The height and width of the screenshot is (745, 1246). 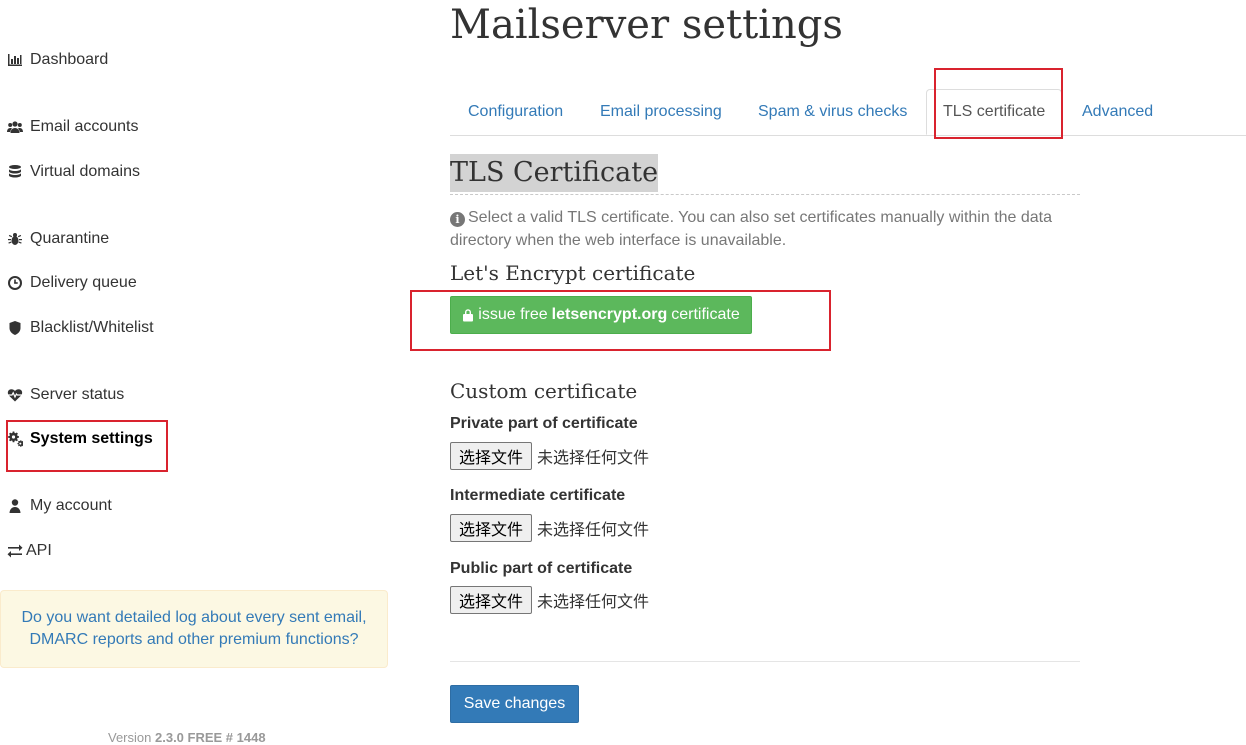 What do you see at coordinates (15, 328) in the screenshot?
I see `shield-icon` at bounding box center [15, 328].